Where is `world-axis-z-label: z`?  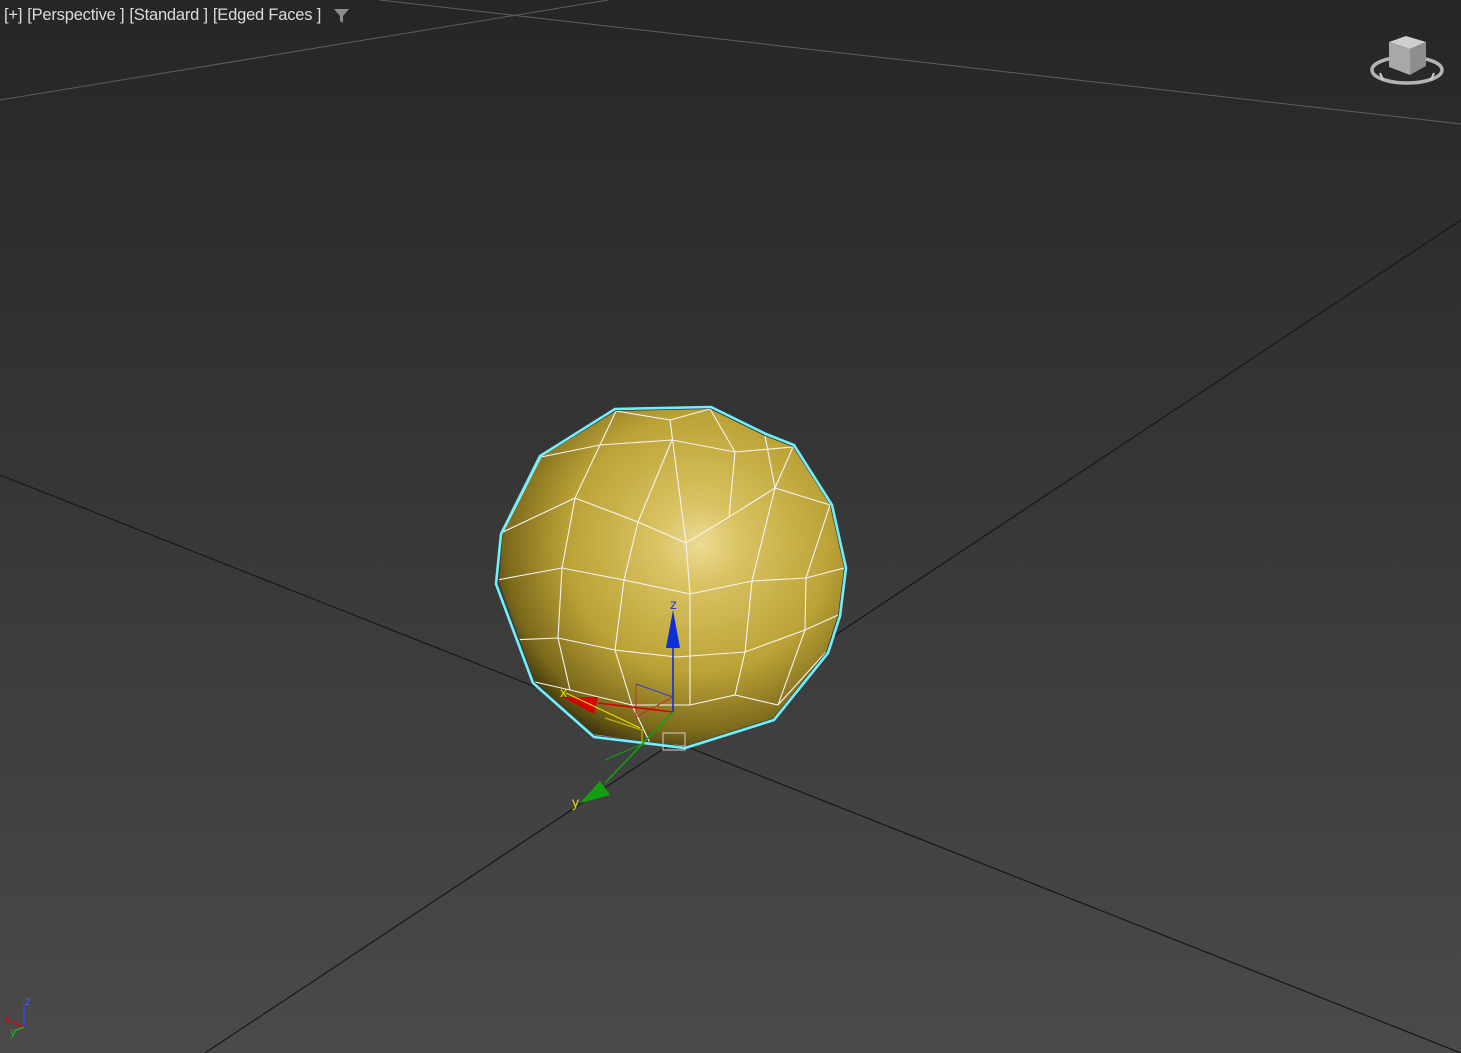
world-axis-z-label: z is located at coordinates (28, 1001).